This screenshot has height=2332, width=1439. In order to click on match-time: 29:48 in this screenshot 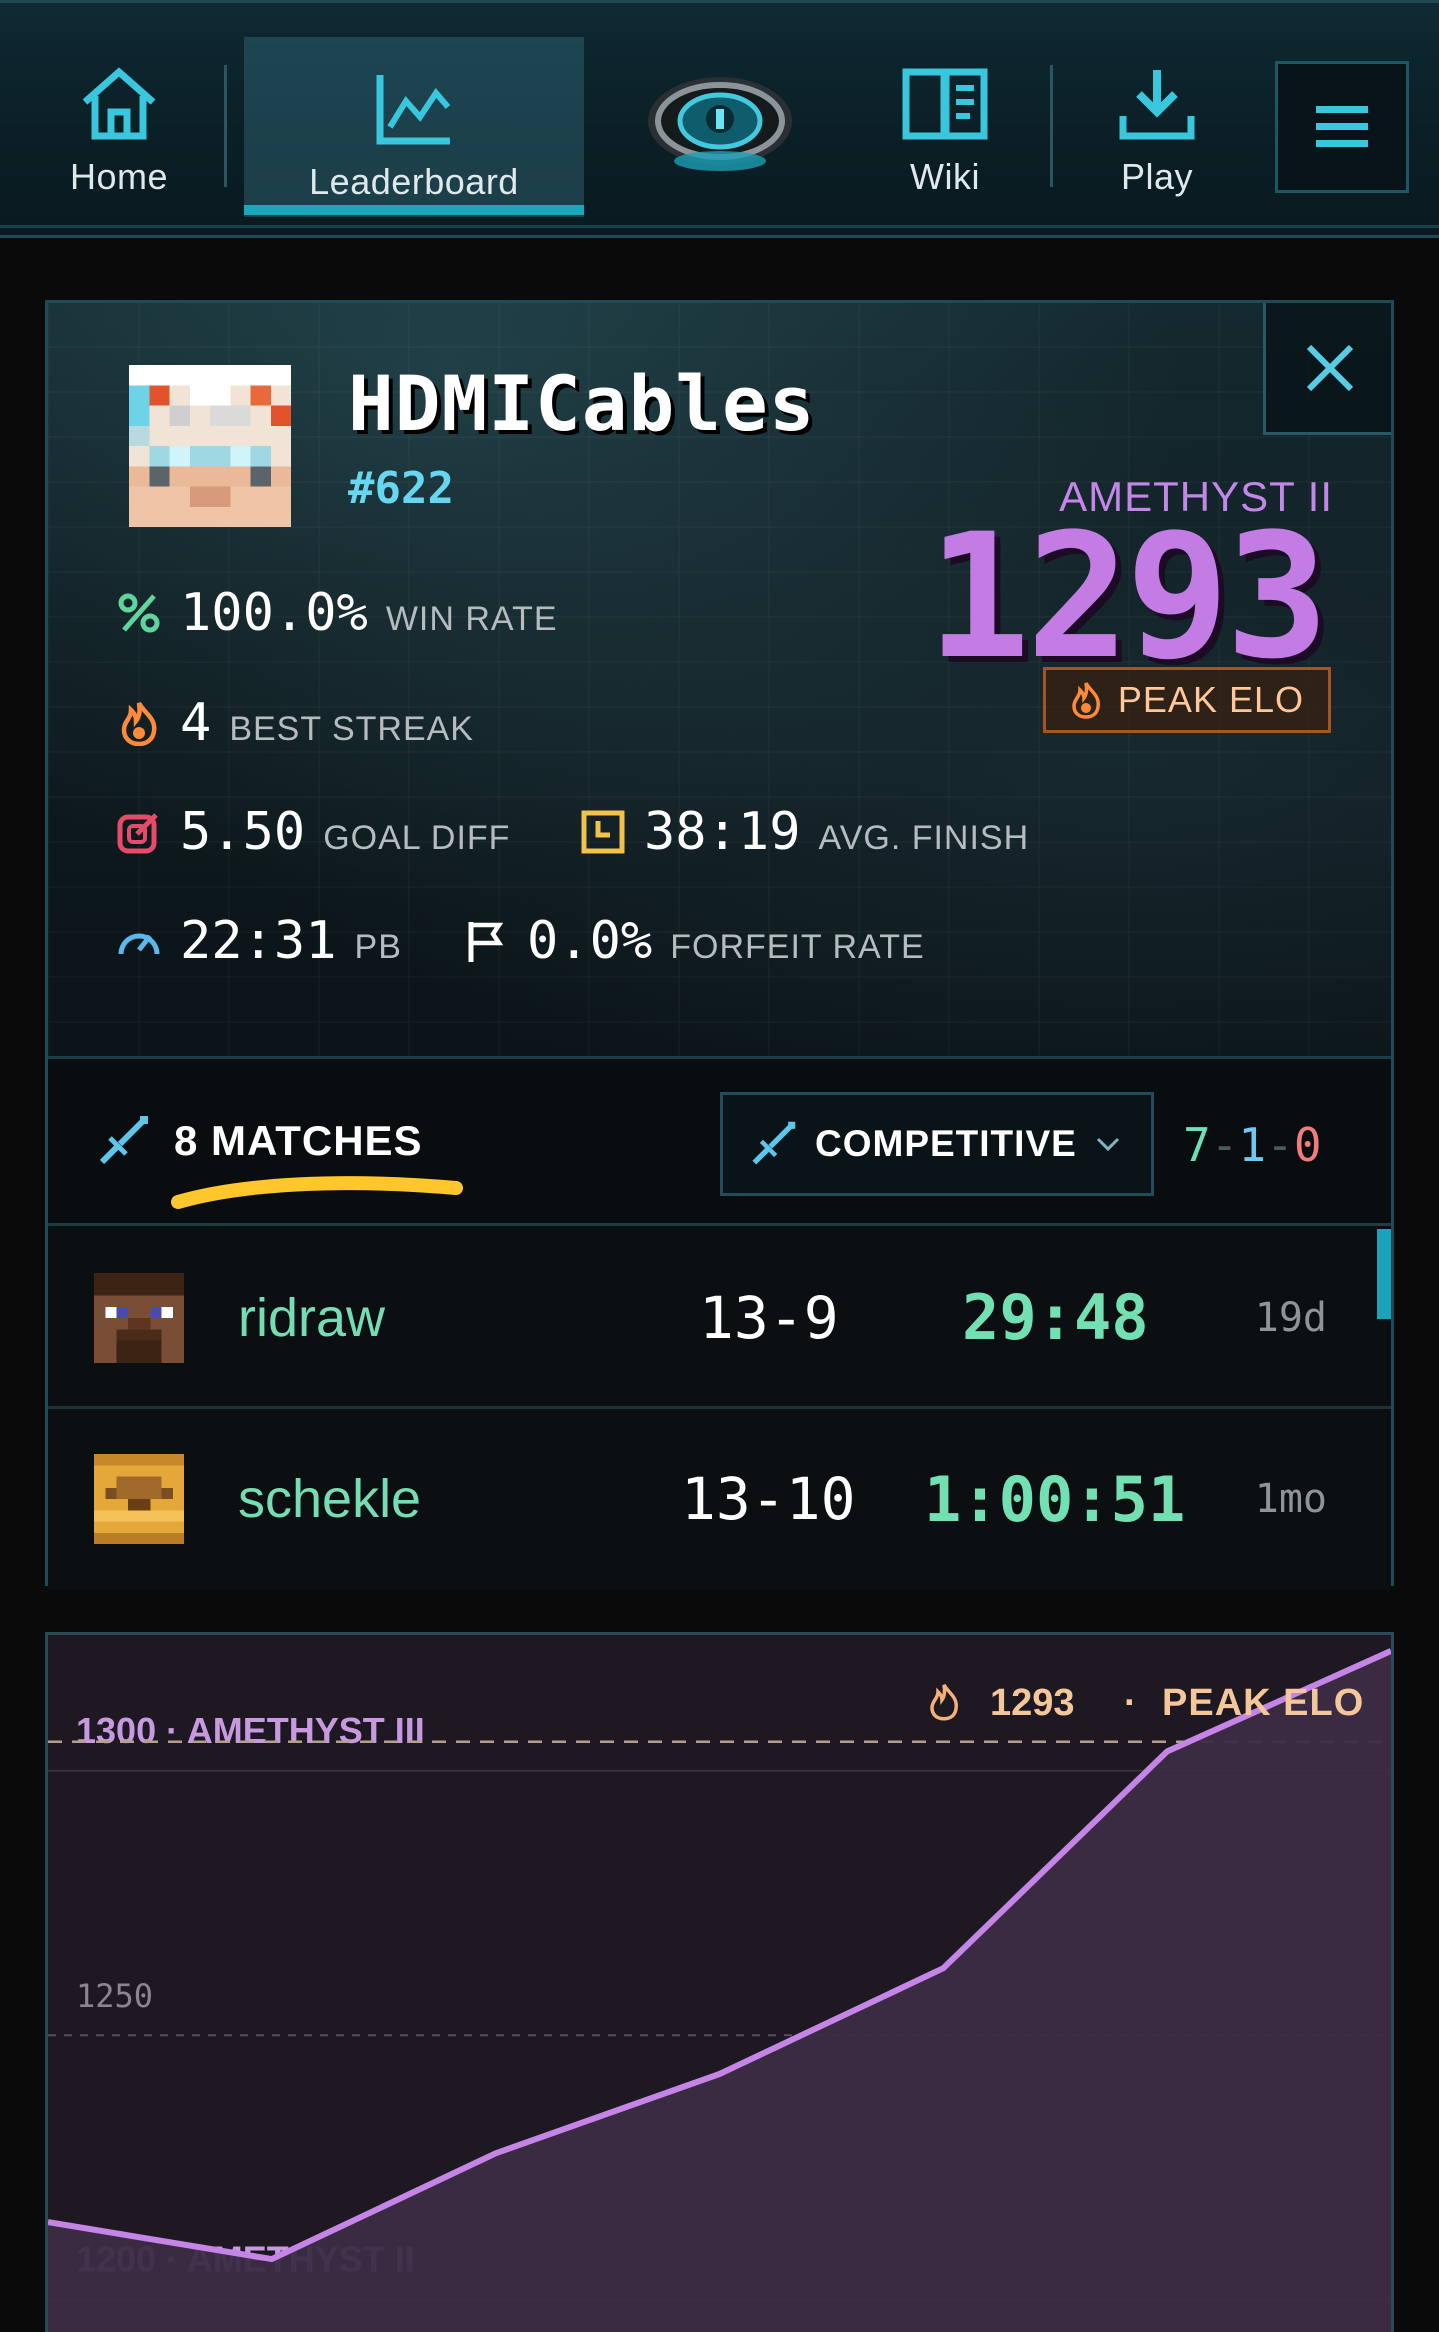, I will do `click(1055, 1317)`.